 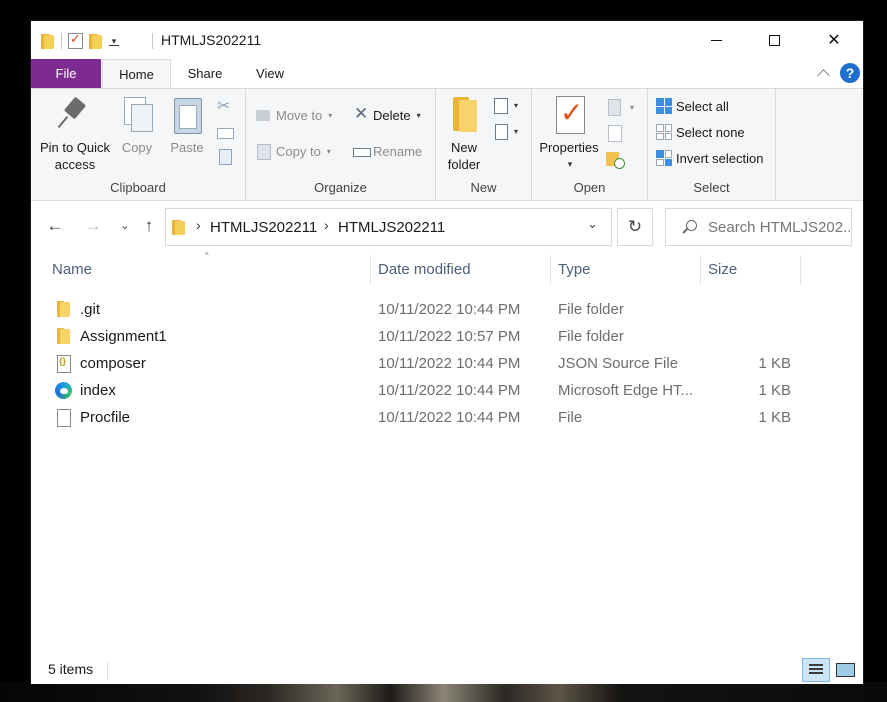 I want to click on tab-home: Home, so click(x=136, y=74).